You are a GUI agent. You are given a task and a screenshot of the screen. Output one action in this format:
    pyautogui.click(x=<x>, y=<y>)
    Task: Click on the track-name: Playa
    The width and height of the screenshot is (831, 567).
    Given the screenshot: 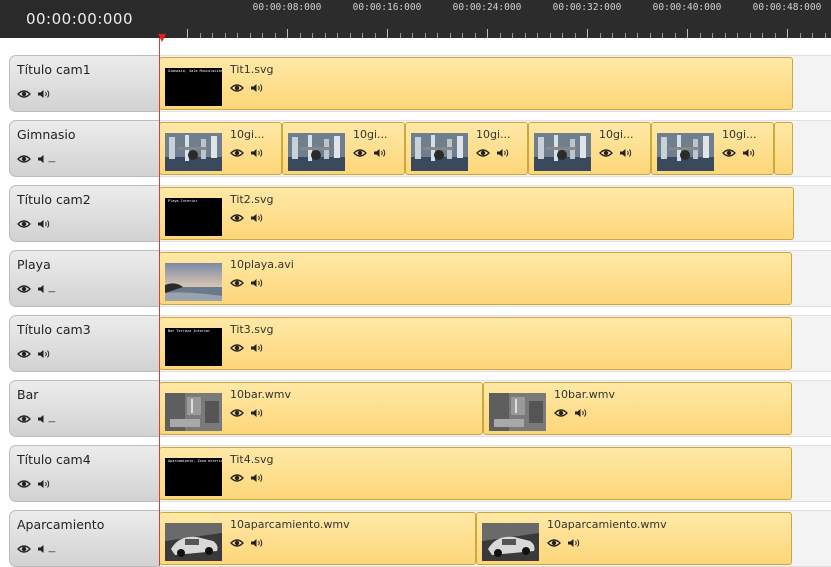 What is the action you would take?
    pyautogui.click(x=34, y=264)
    